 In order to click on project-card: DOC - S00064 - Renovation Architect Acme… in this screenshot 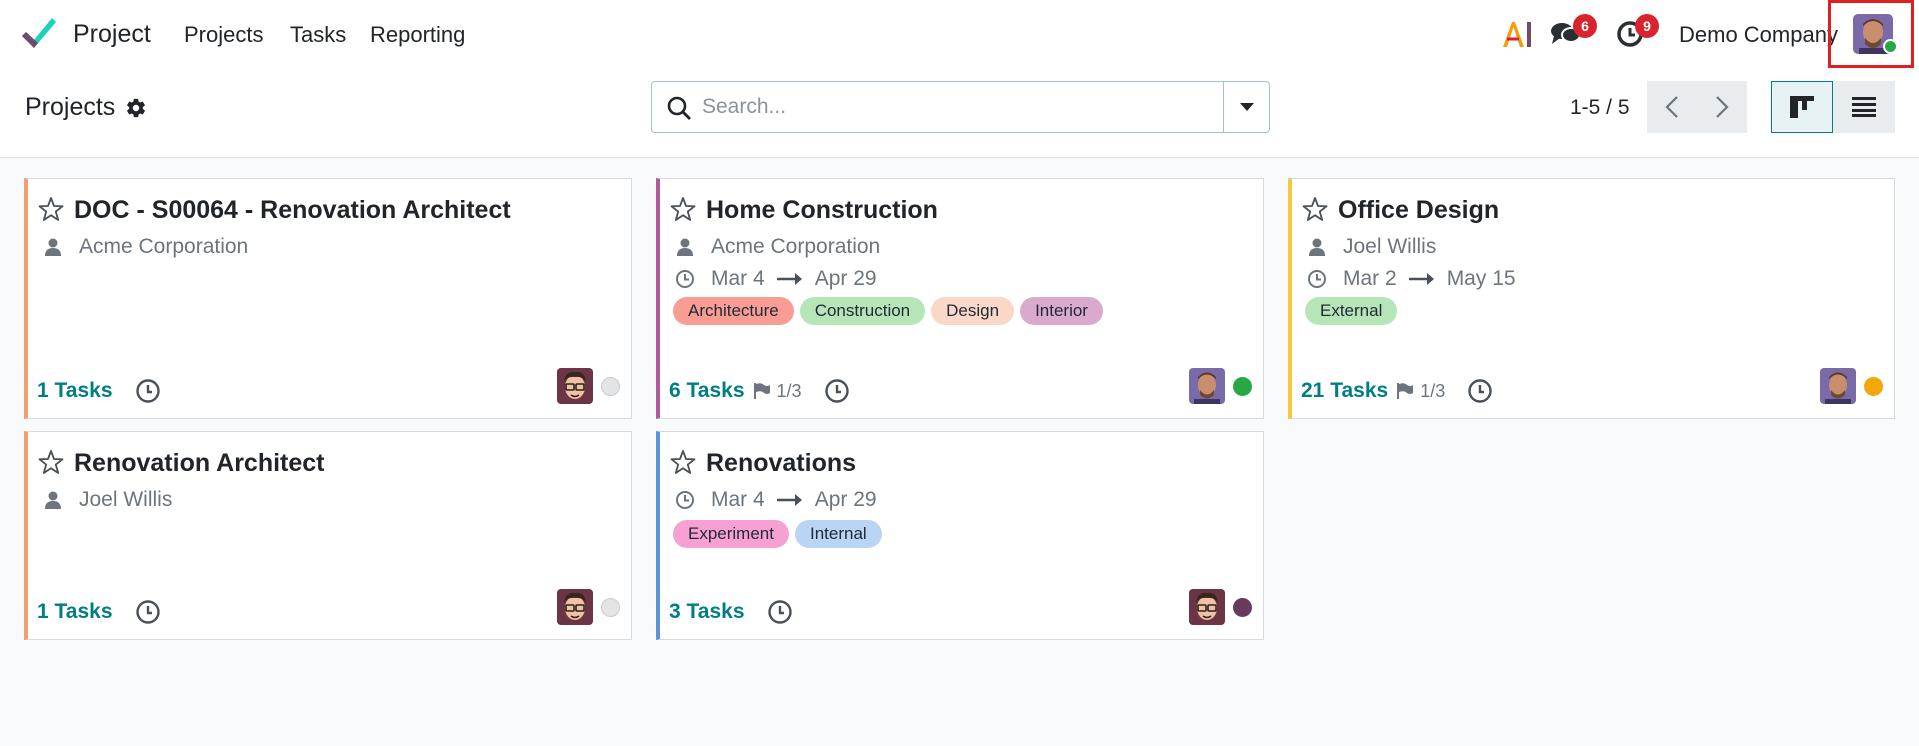, I will do `click(328, 298)`.